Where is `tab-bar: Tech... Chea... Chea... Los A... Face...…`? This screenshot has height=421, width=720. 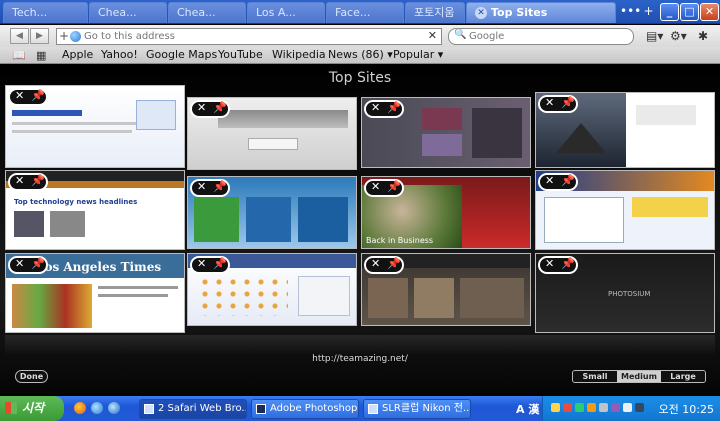
tab-bar: Tech... Chea... Chea... Los A... Face...… is located at coordinates (360, 12).